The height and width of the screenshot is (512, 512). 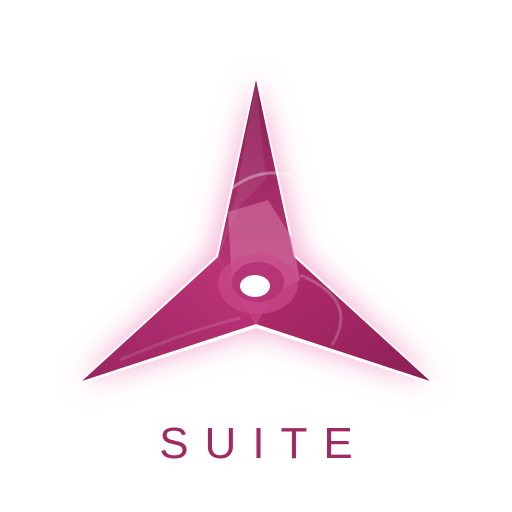 I want to click on brand-wordmark: SUITE, so click(x=264, y=443).